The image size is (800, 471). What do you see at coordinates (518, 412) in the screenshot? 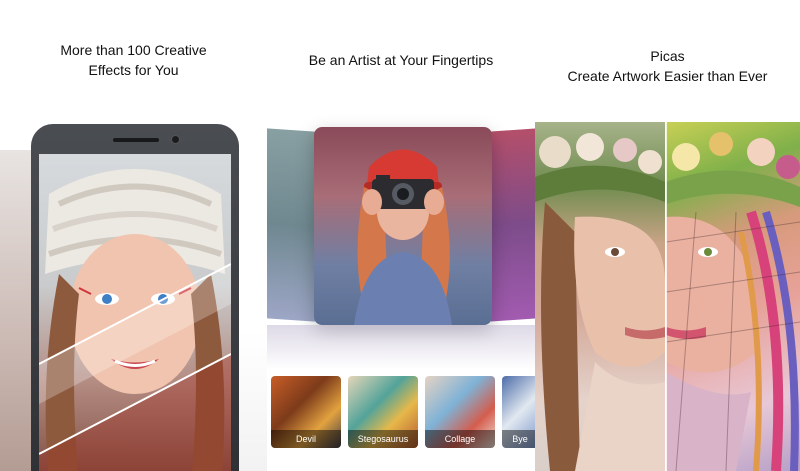
I see `effect-tile-bye: Bye` at bounding box center [518, 412].